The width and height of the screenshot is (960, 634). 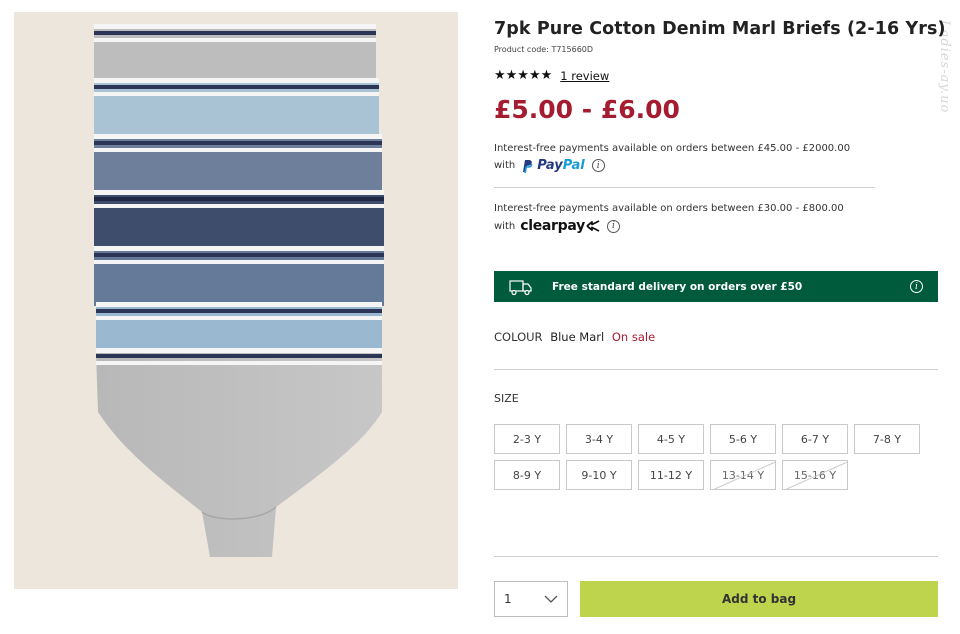 What do you see at coordinates (593, 226) in the screenshot?
I see `clearpay-arrow-icon` at bounding box center [593, 226].